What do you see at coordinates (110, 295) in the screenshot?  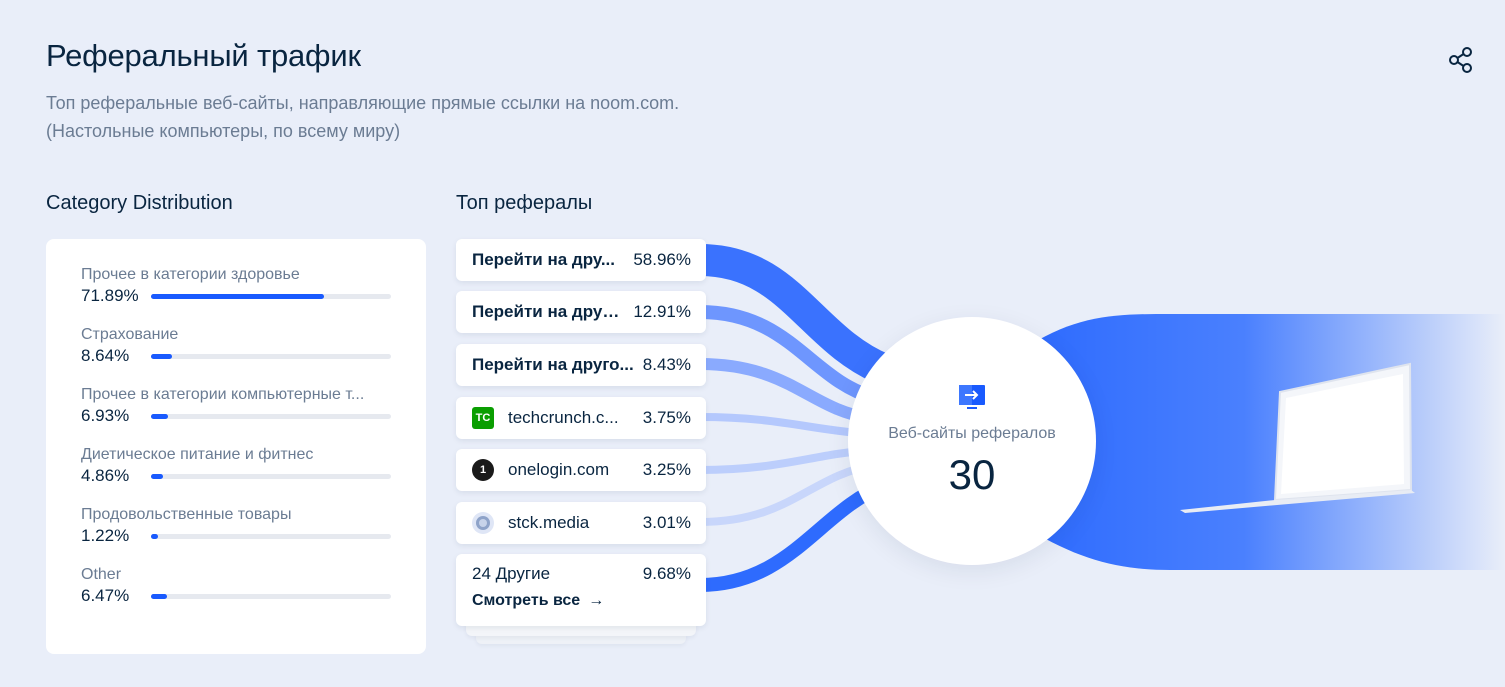 I see `category-percent: 71.89%` at bounding box center [110, 295].